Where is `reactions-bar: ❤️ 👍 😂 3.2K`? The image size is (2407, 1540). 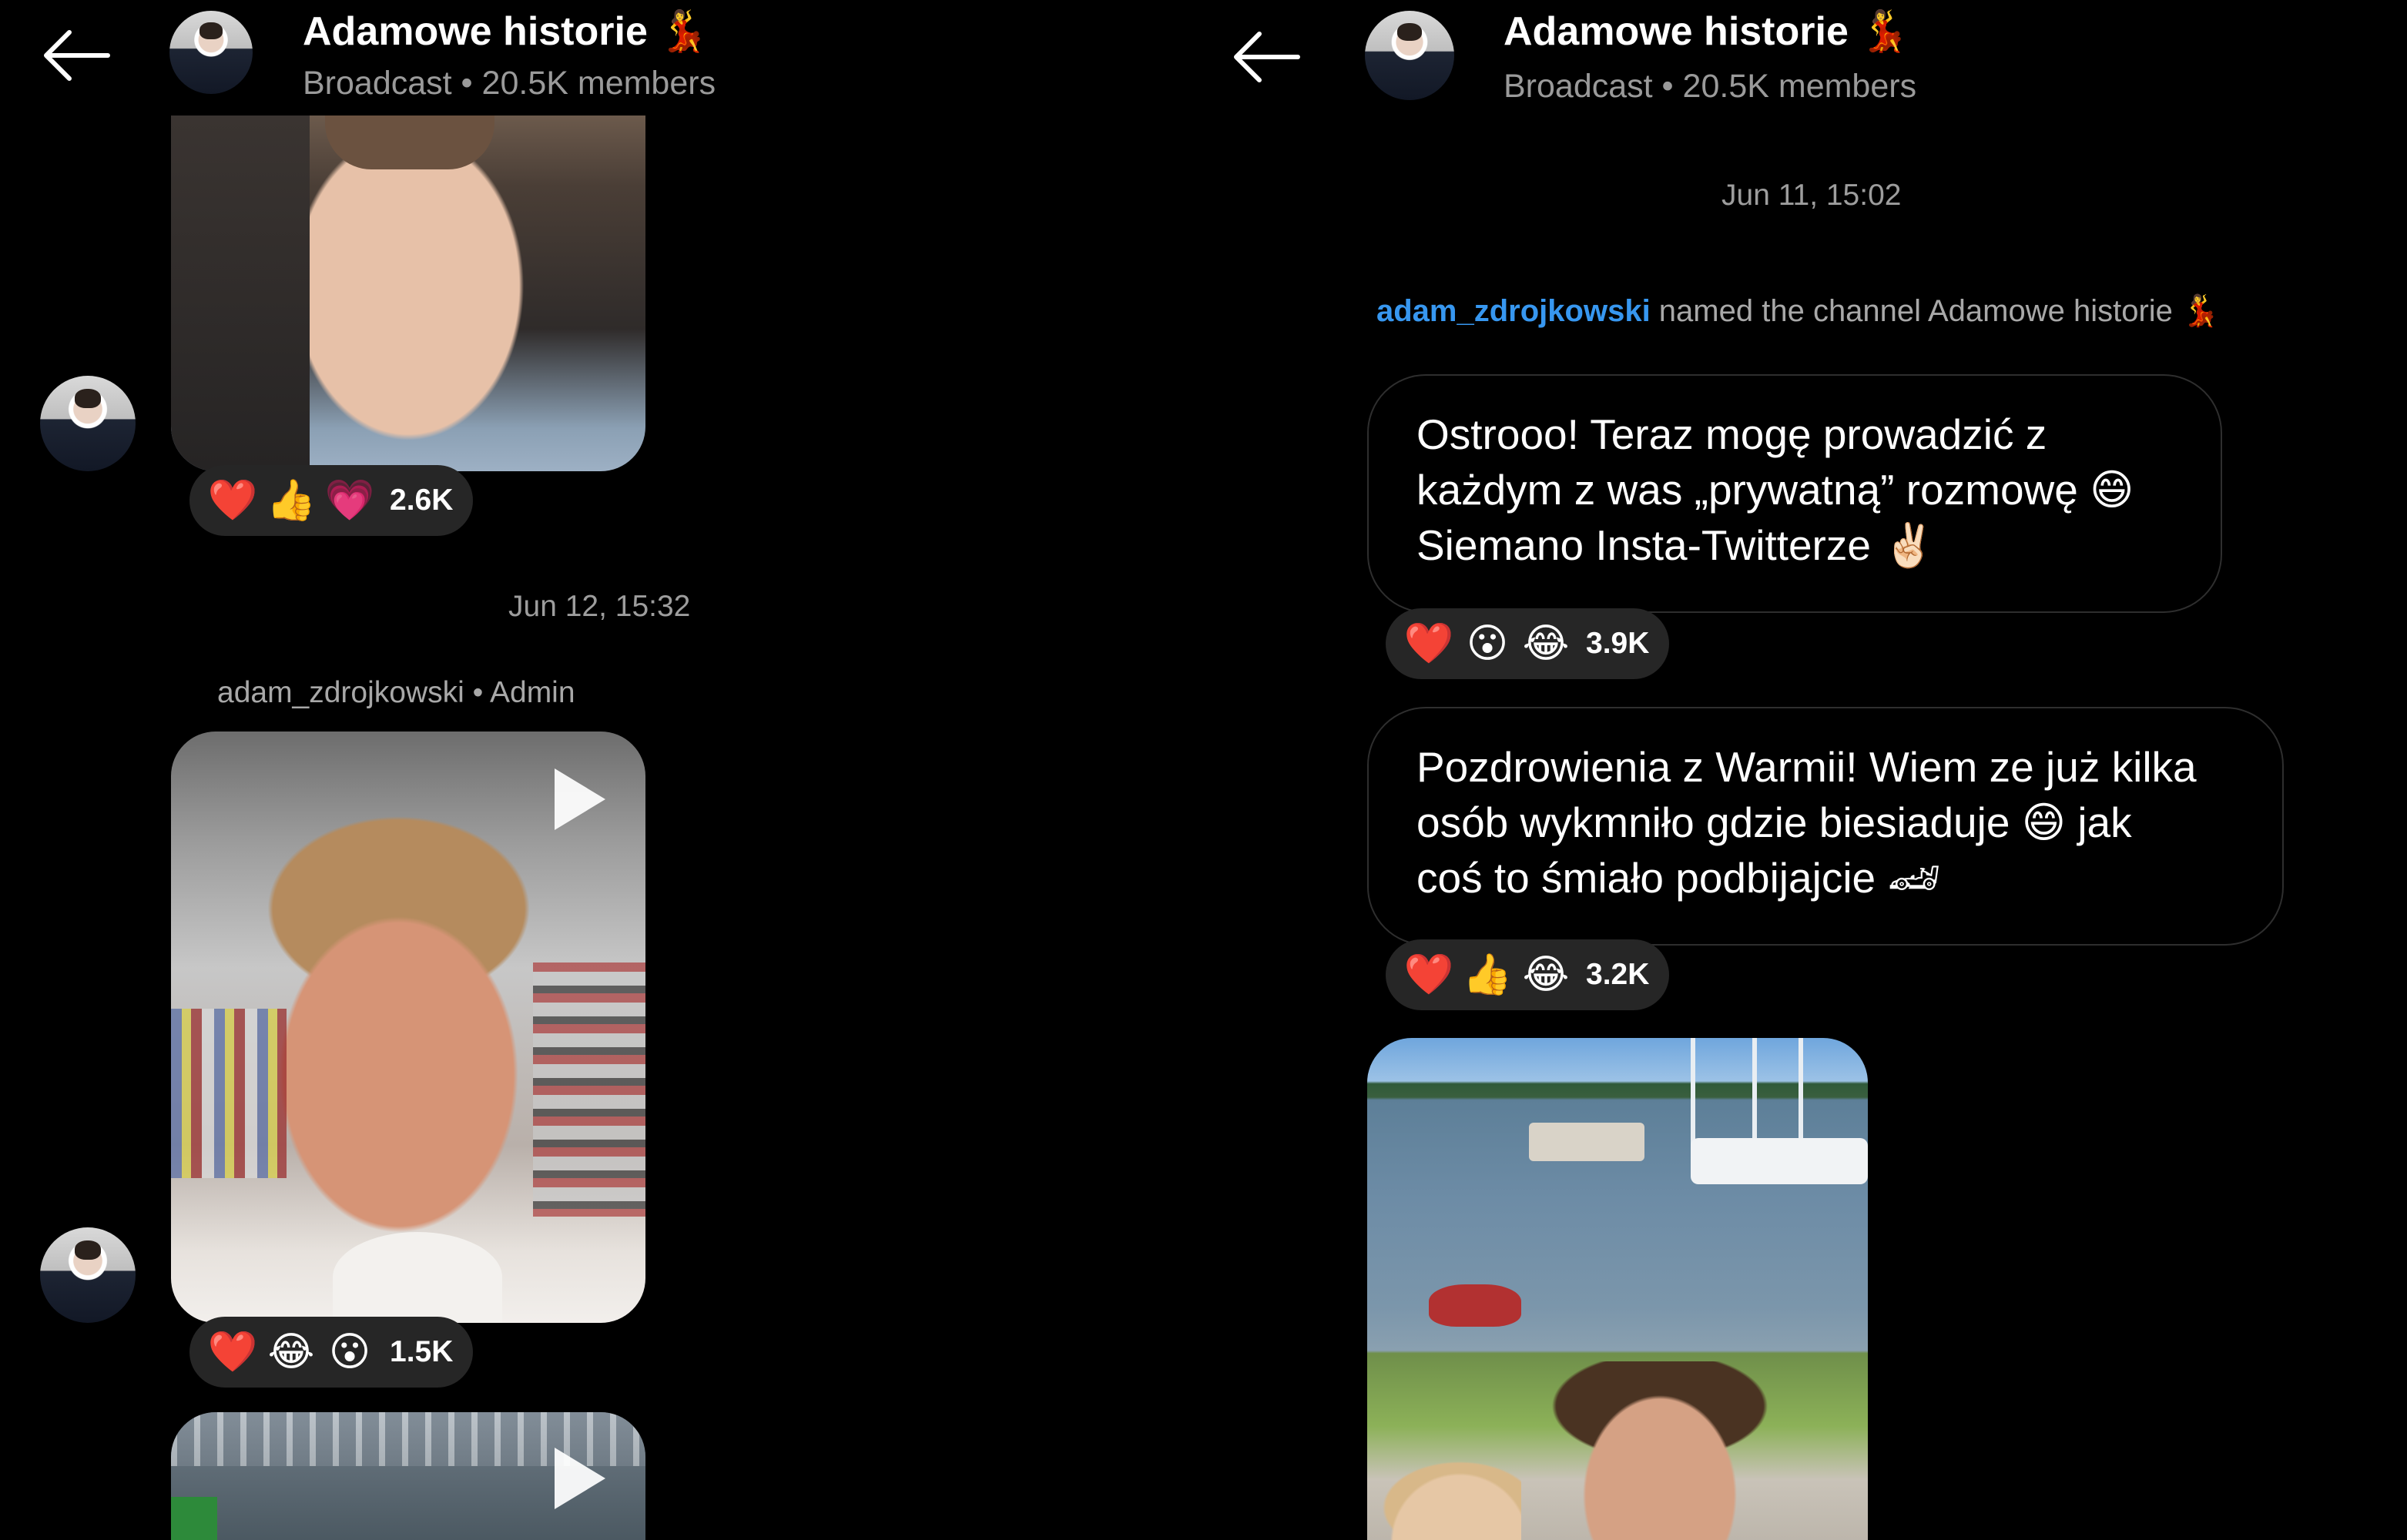
reactions-bar: ❤️ 👍 😂 3.2K is located at coordinates (1528, 975).